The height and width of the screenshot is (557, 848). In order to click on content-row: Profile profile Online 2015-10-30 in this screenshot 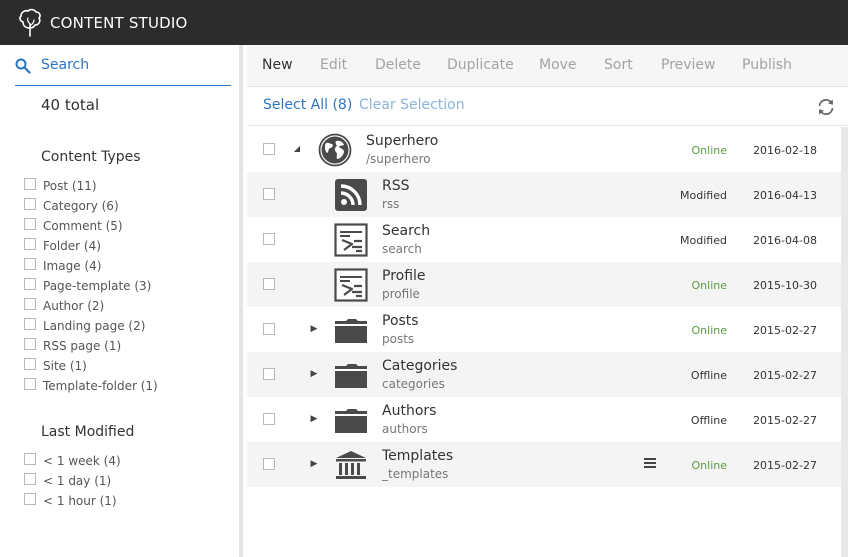, I will do `click(544, 284)`.